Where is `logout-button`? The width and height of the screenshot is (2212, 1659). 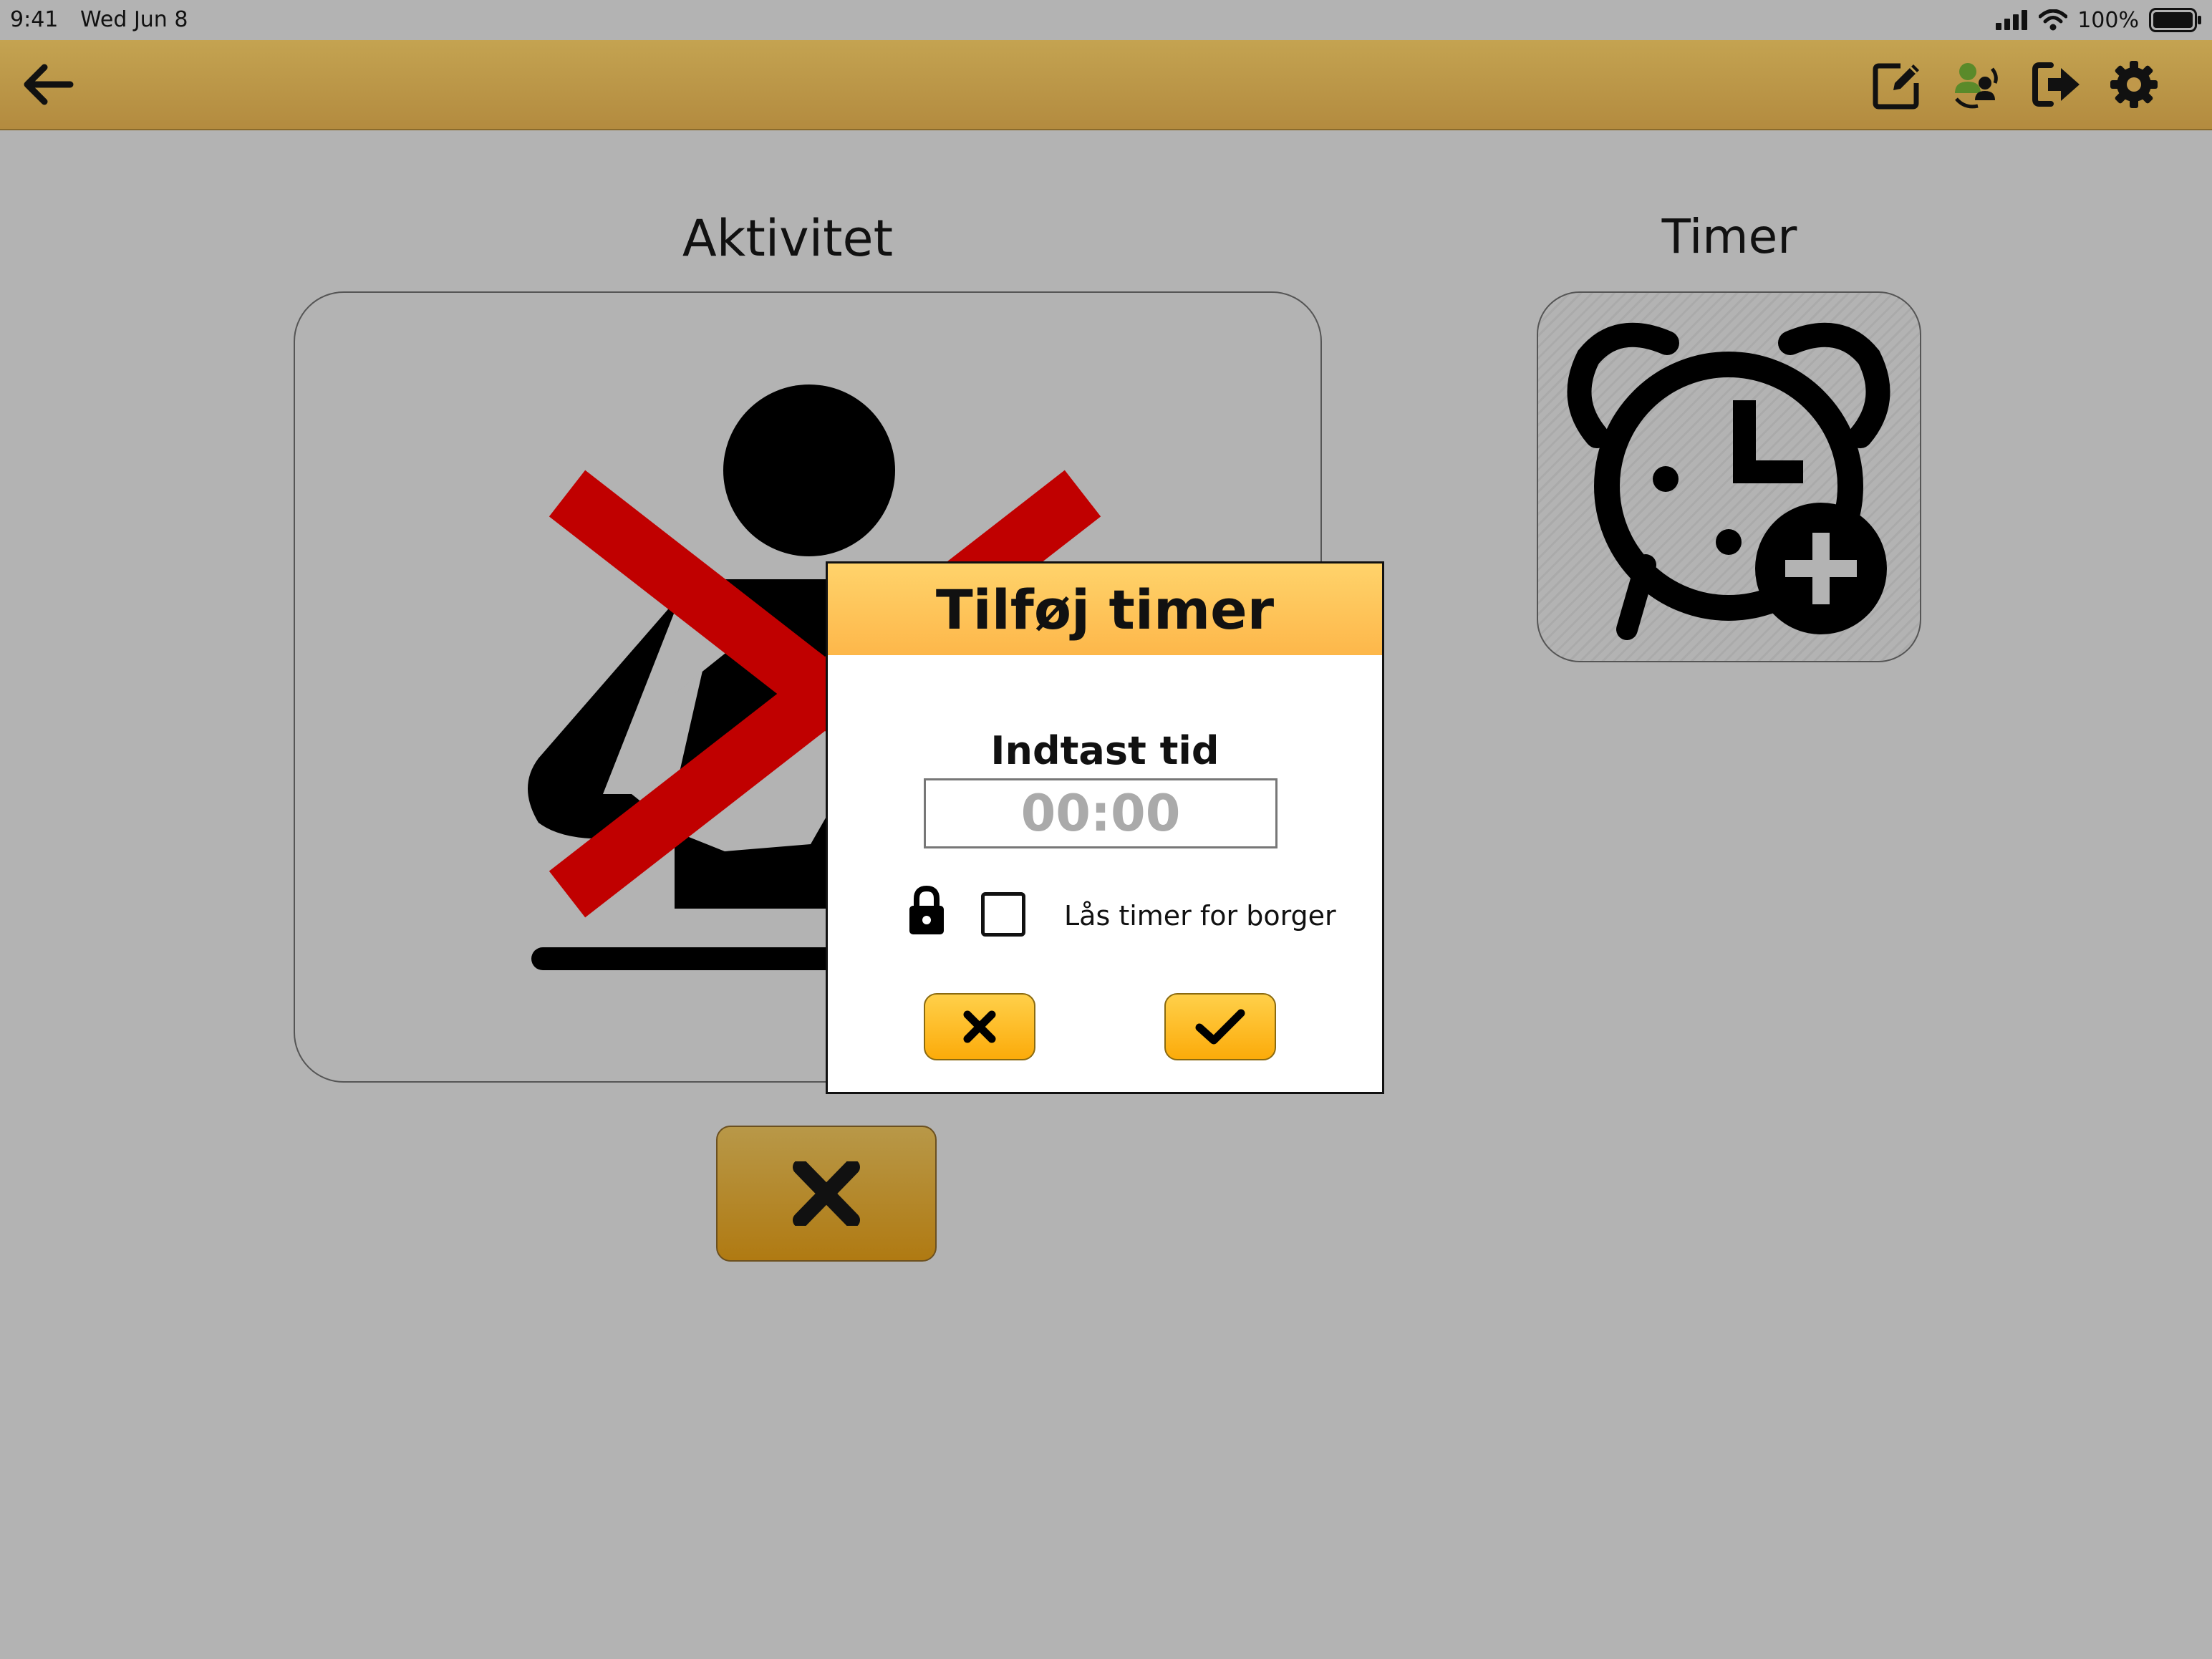
logout-button is located at coordinates (2056, 84).